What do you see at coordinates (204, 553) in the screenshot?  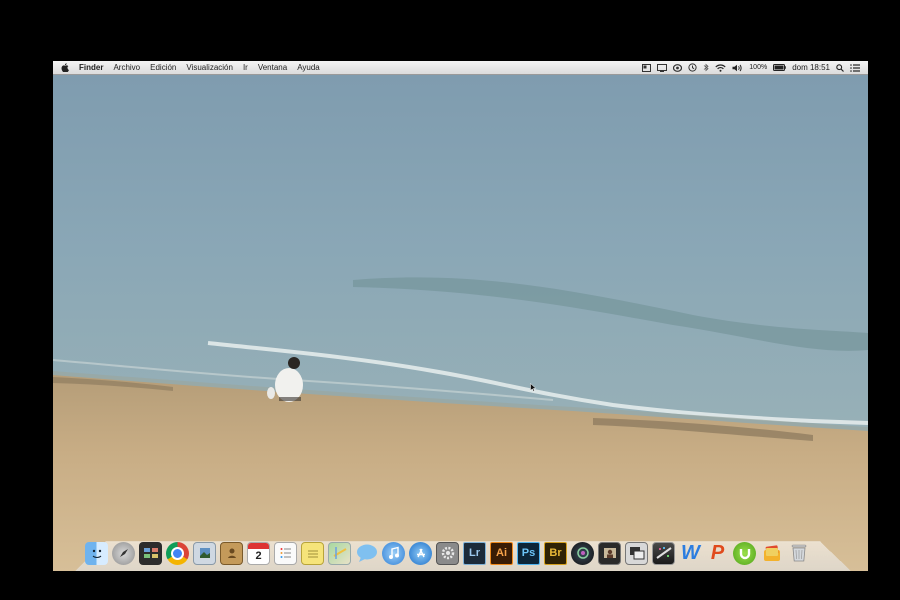 I see `preview-icon` at bounding box center [204, 553].